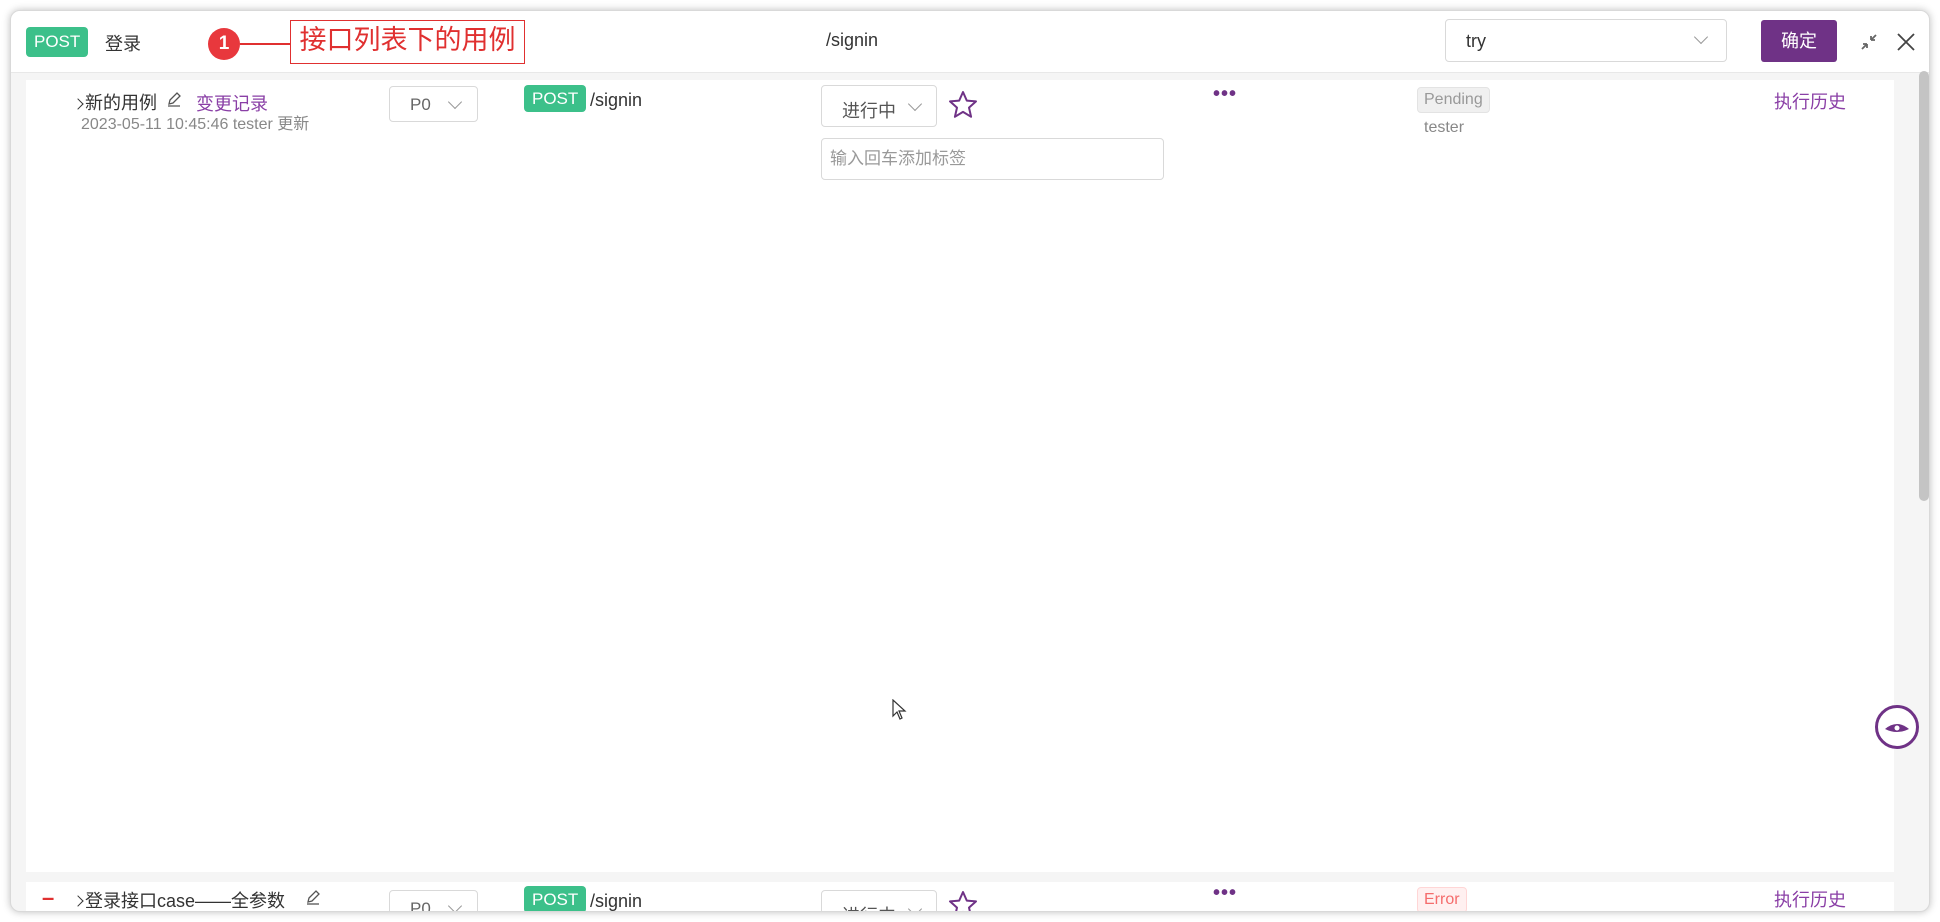  What do you see at coordinates (195, 124) in the screenshot?
I see `case-meta: 2023-05-11 10:45:46 tester 更新` at bounding box center [195, 124].